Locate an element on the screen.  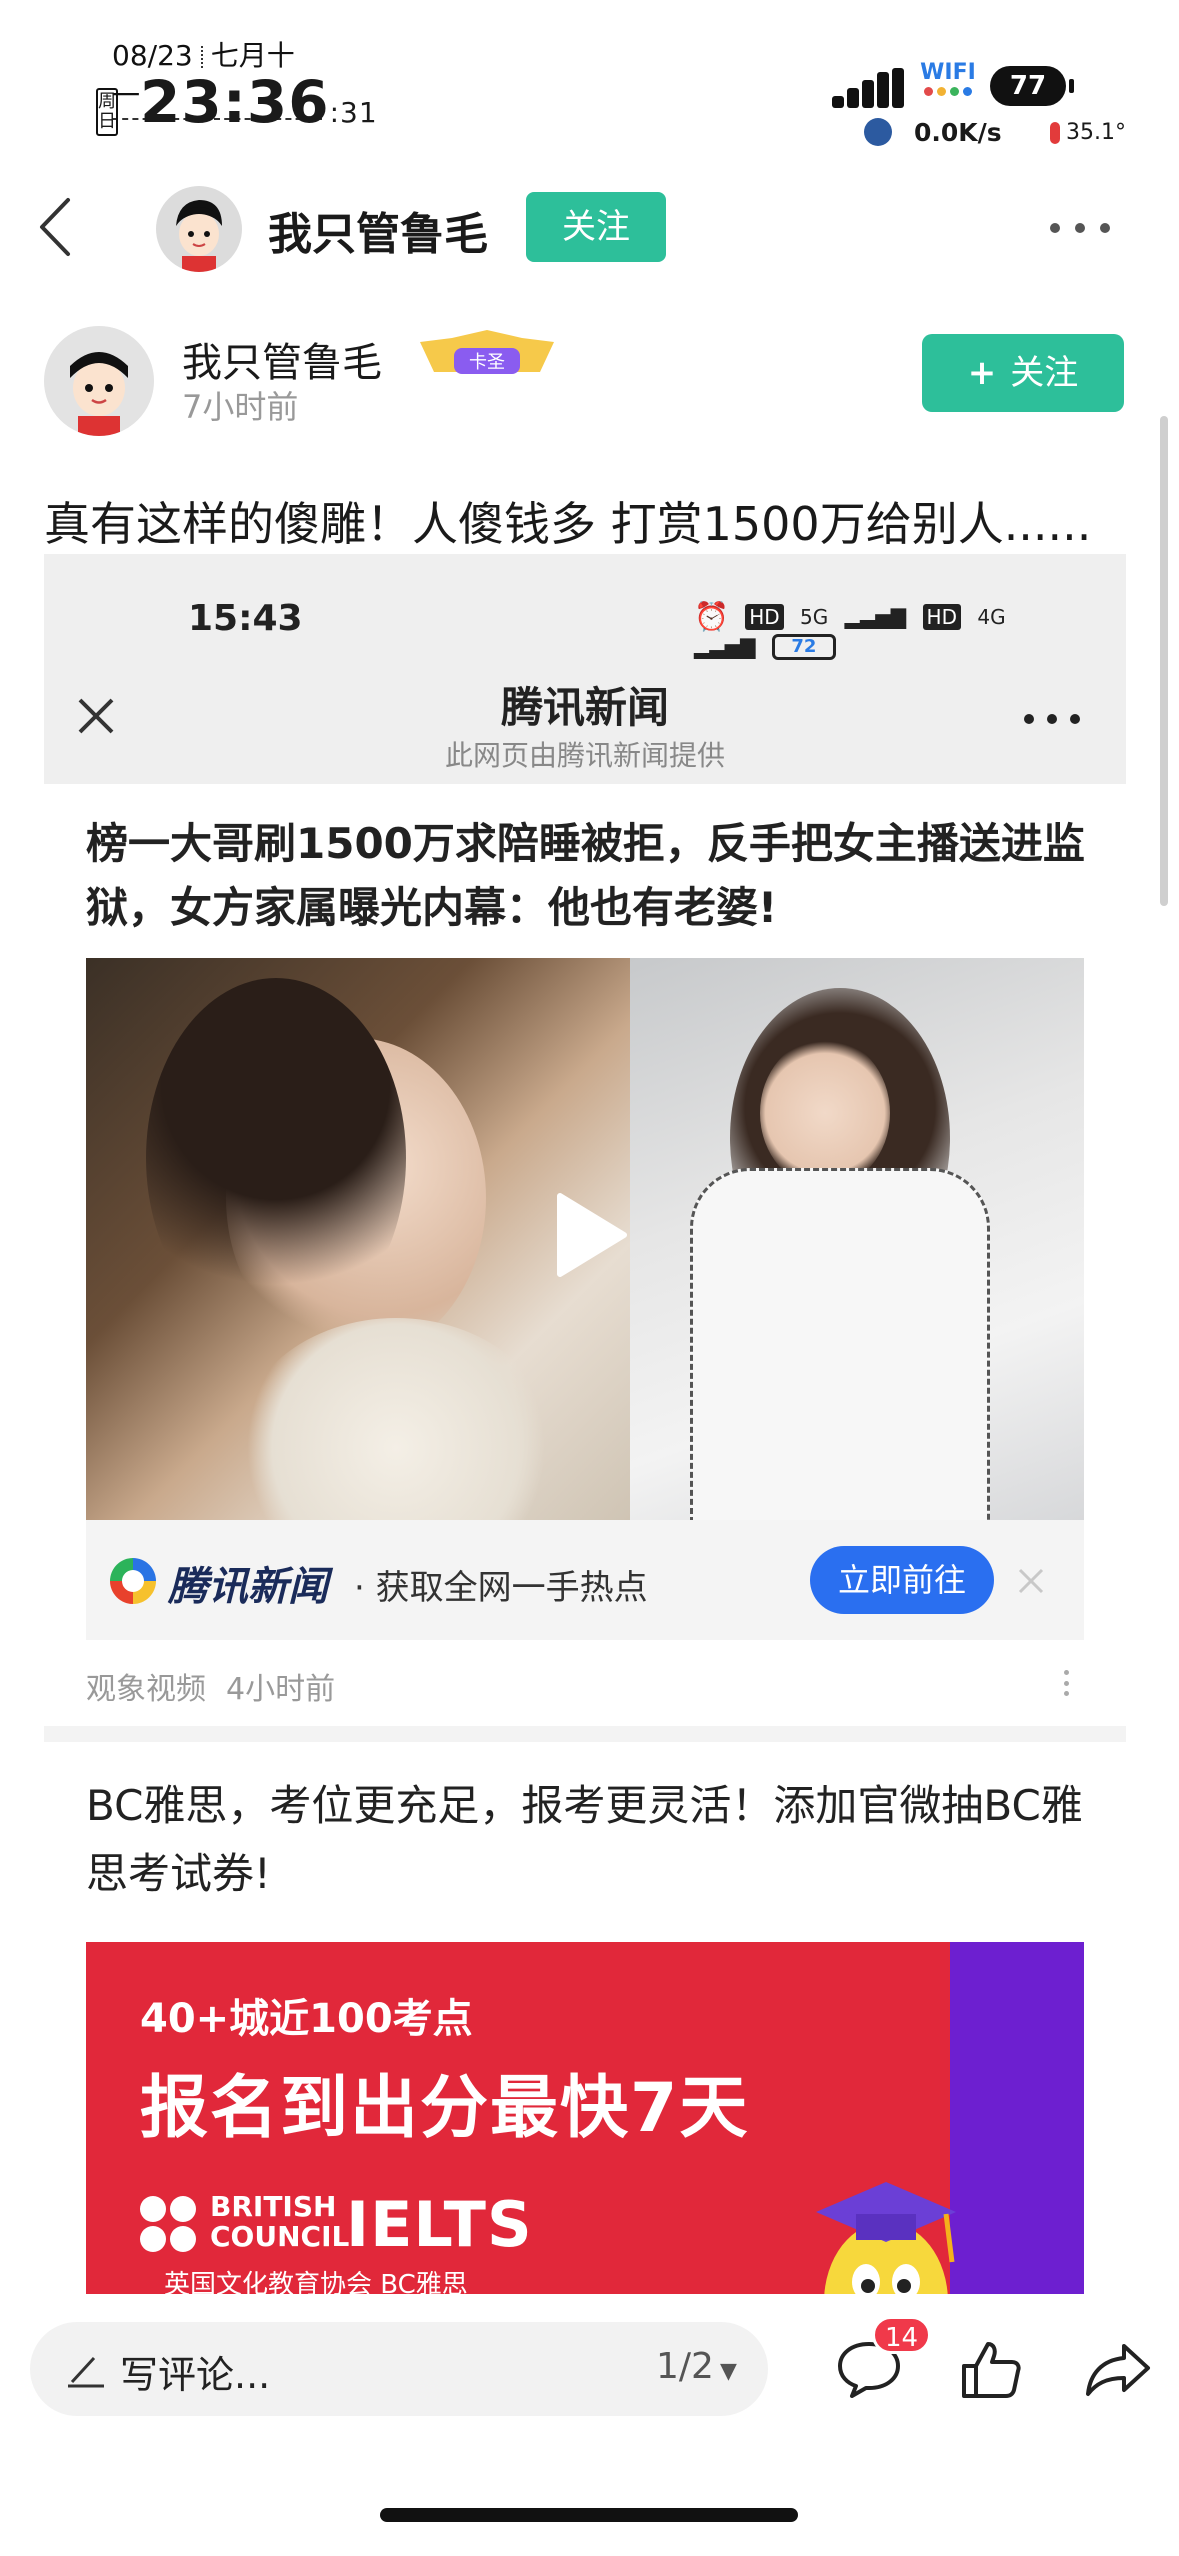
page-indicator: 1/2 ▼ is located at coordinates (696, 2366).